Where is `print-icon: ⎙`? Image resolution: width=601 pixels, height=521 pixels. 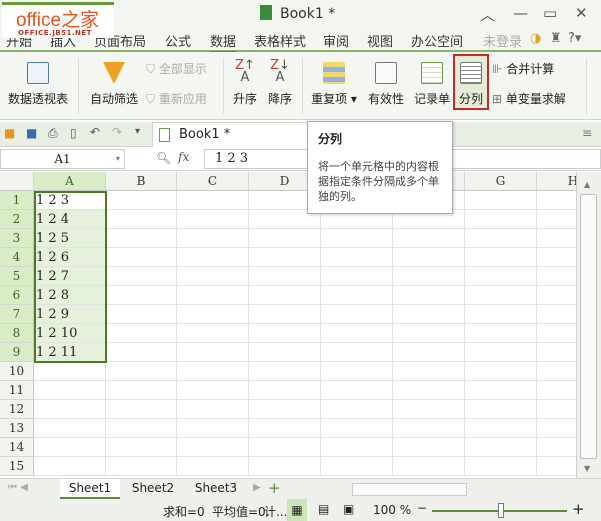
print-icon: ⎙ is located at coordinates (53, 133).